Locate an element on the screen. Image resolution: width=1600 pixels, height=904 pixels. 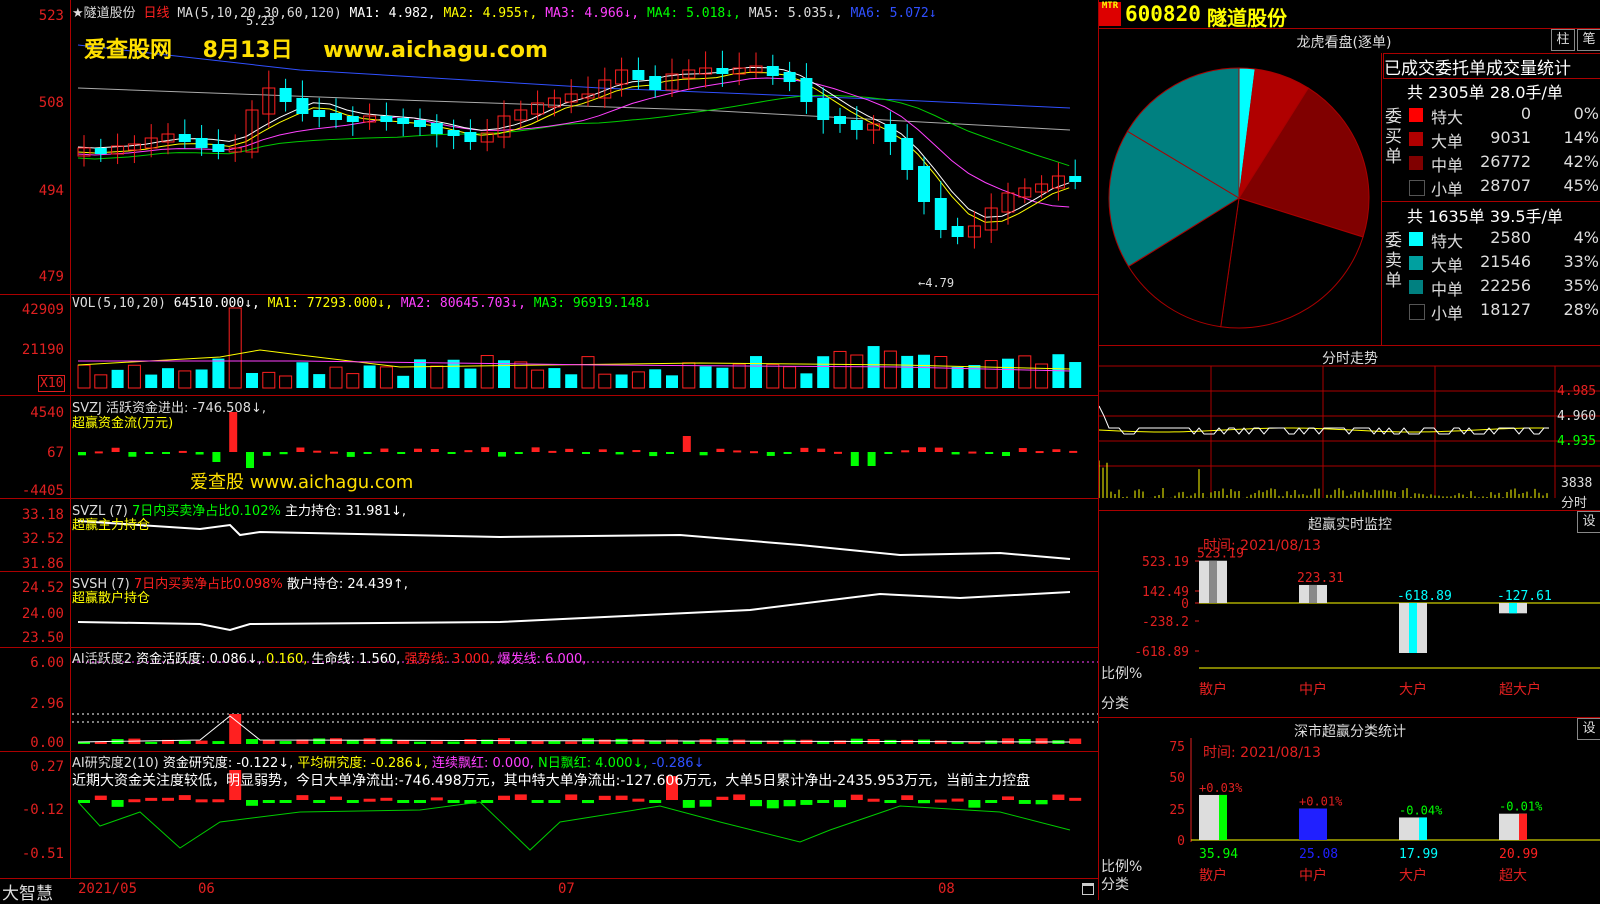
lock-icon is located at coordinates (1088, 889).